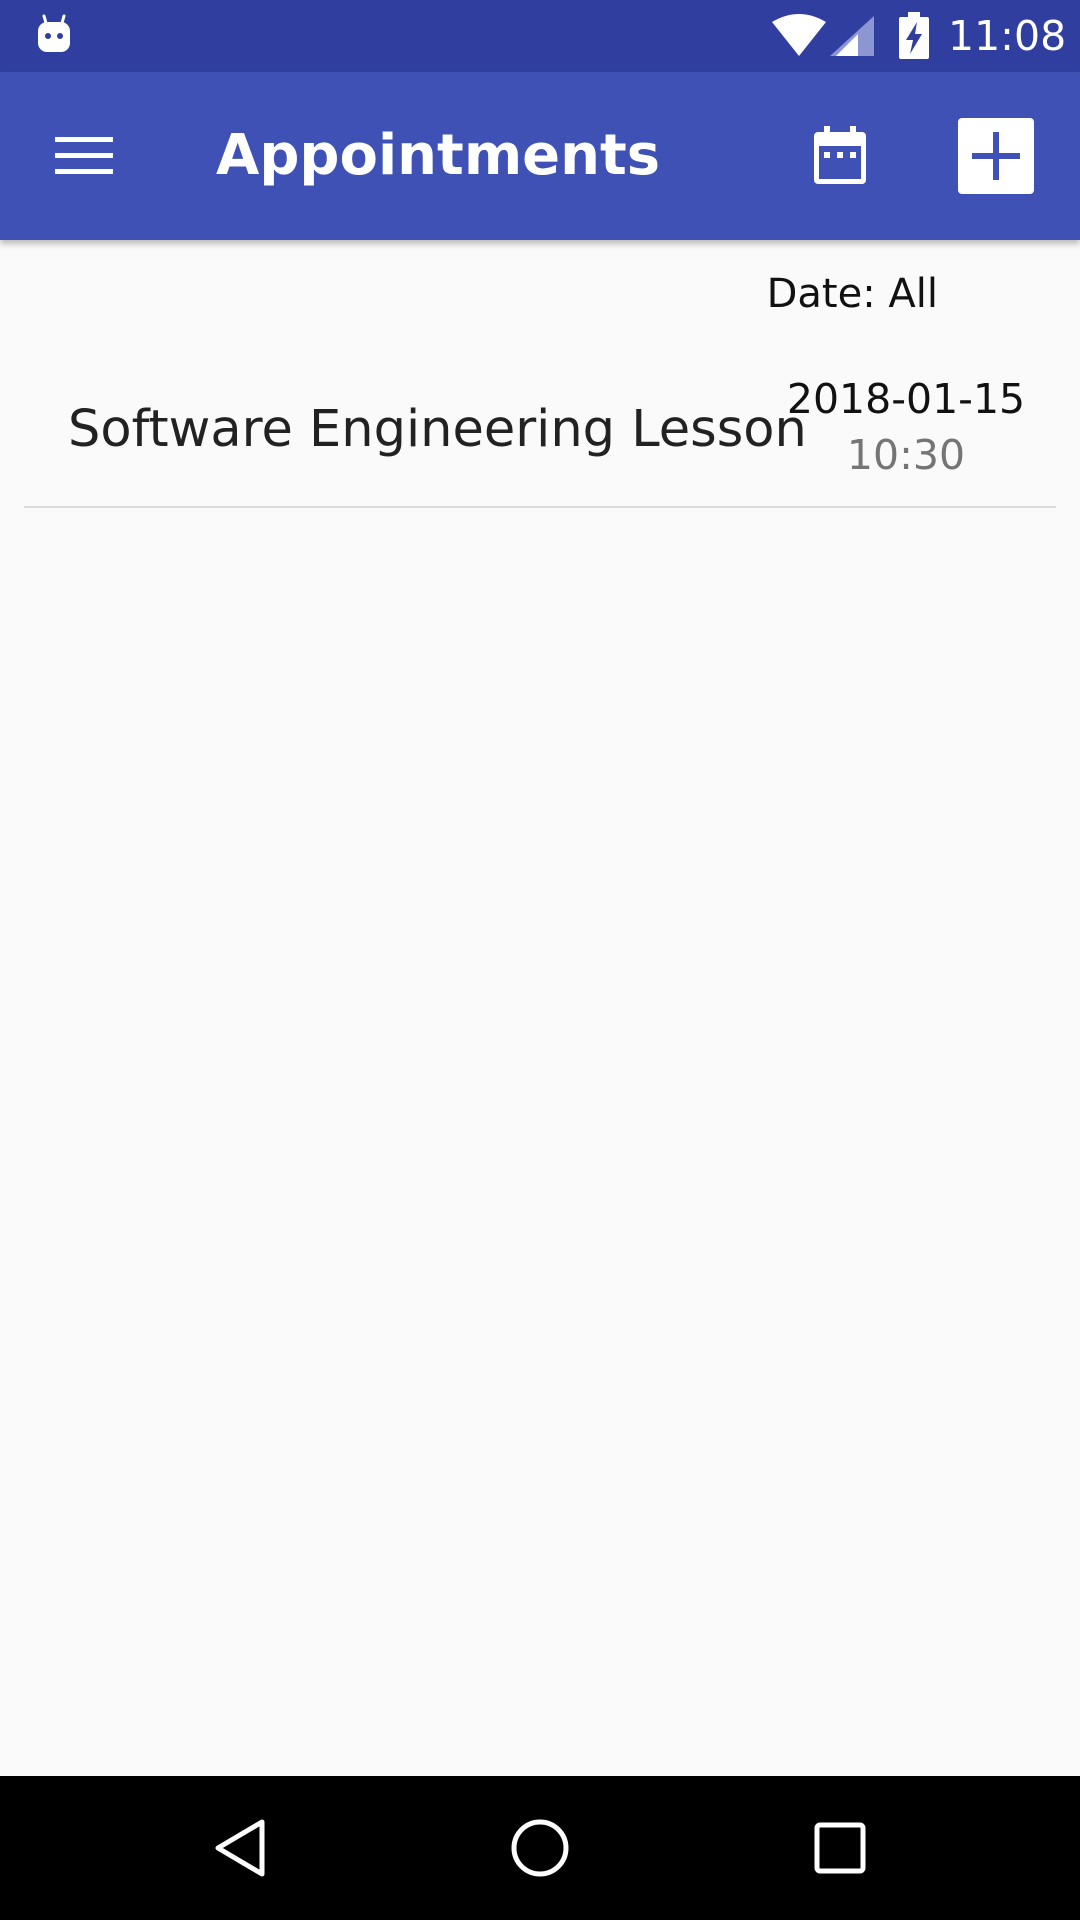 This screenshot has height=1920, width=1080. I want to click on date-filter-label: Date: All, so click(852, 294).